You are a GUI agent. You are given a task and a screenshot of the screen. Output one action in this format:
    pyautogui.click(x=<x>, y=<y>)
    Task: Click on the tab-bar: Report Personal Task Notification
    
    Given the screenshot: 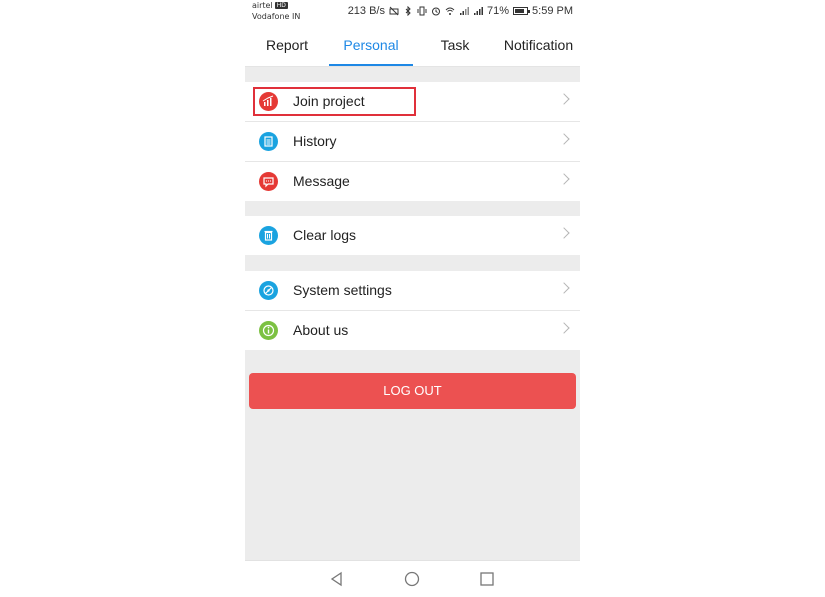 What is the action you would take?
    pyautogui.click(x=412, y=45)
    